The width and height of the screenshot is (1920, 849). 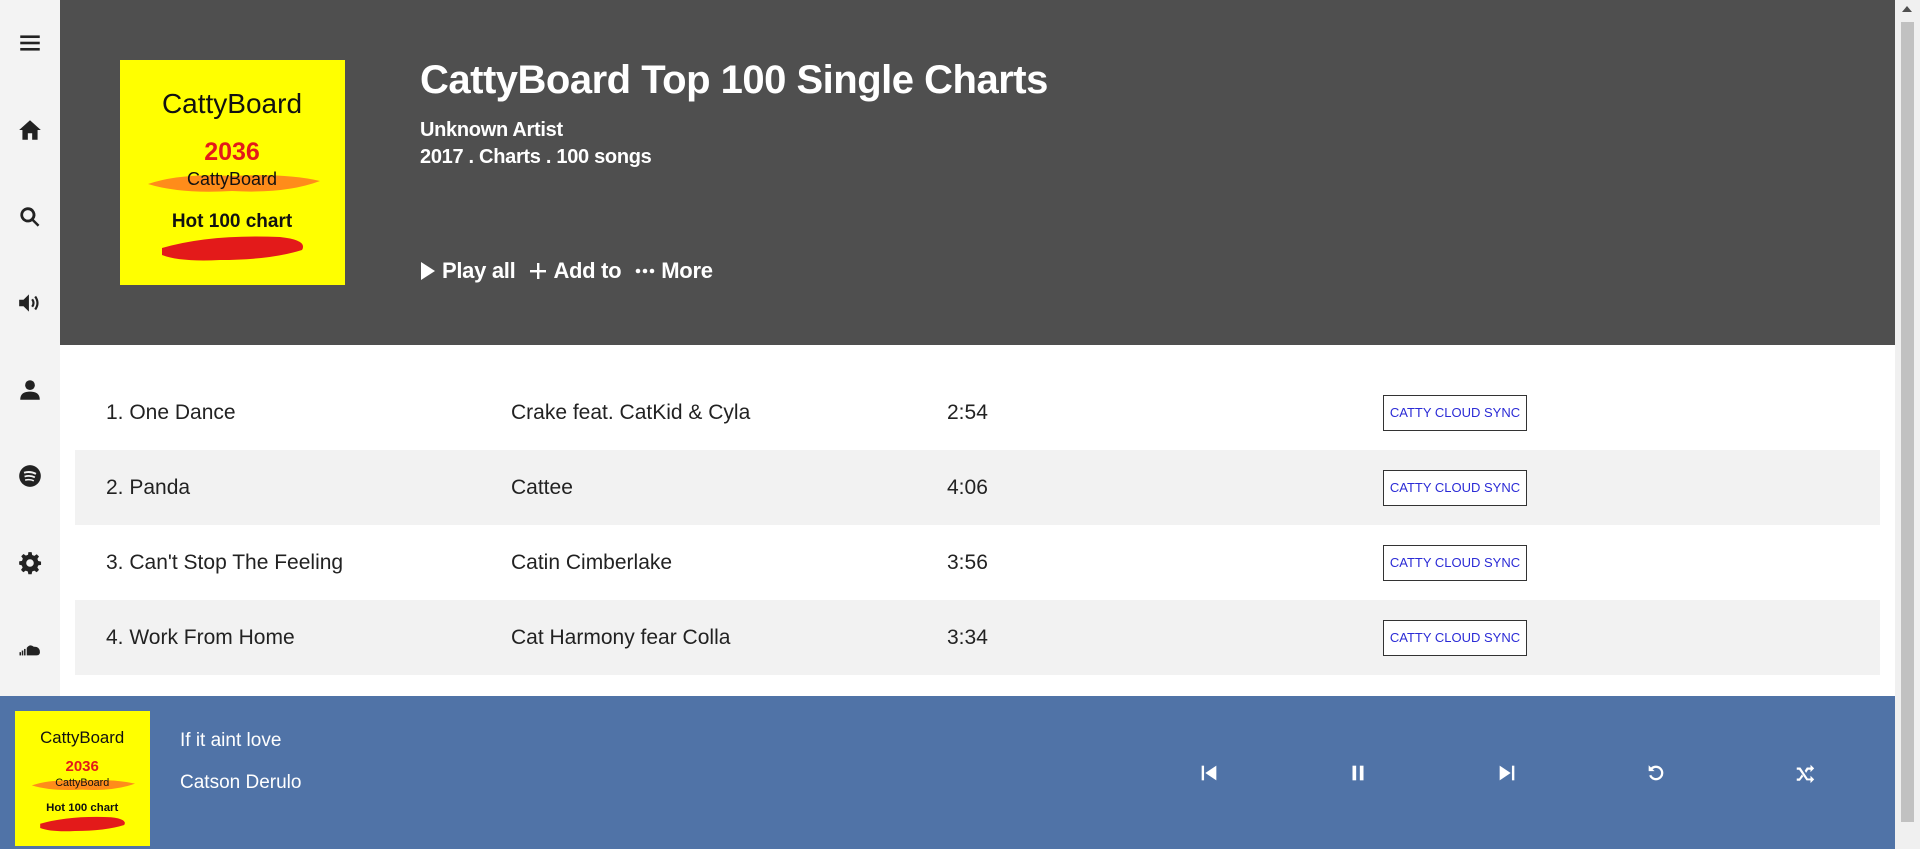 I want to click on add-to-button: Add to, so click(x=575, y=271).